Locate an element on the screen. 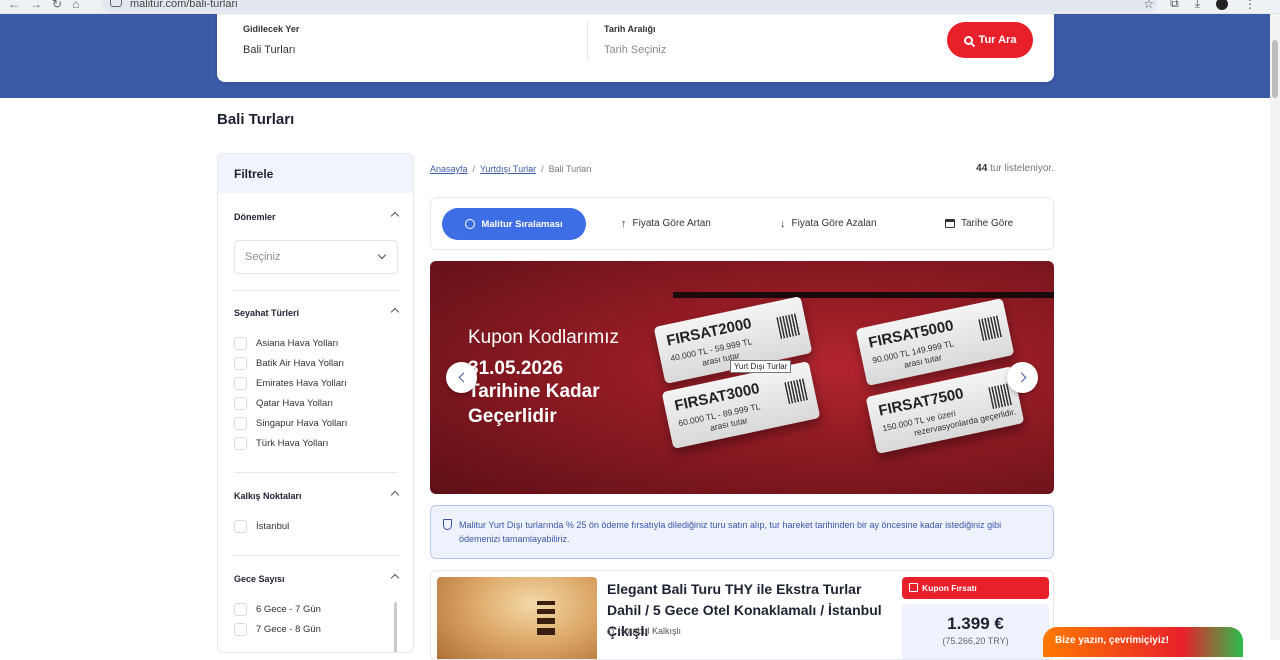 Image resolution: width=1280 pixels, height=660 pixels. date-range-field: Tarih Aralığı Tarih Seçiniz is located at coordinates (635, 40).